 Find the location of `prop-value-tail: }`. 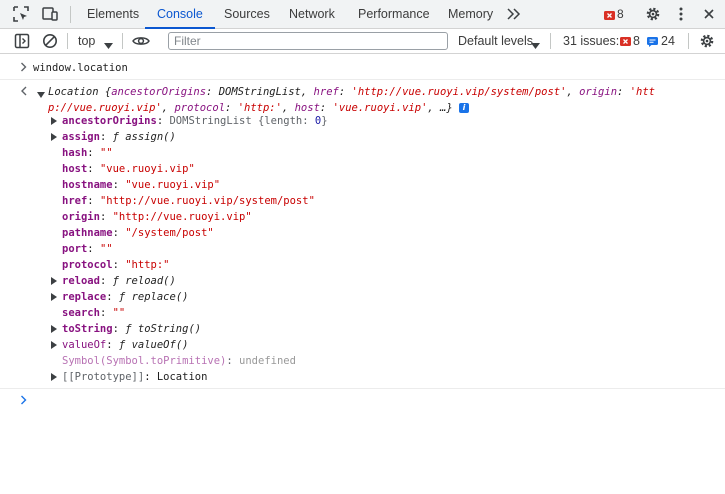

prop-value-tail: } is located at coordinates (324, 121).